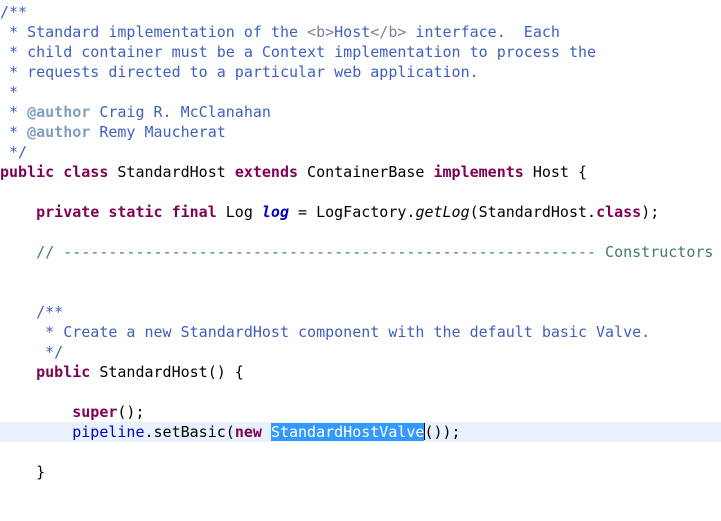 The height and width of the screenshot is (521, 721). Describe the element at coordinates (180, 112) in the screenshot. I see `code-token: Craig R. McClanahan` at that location.